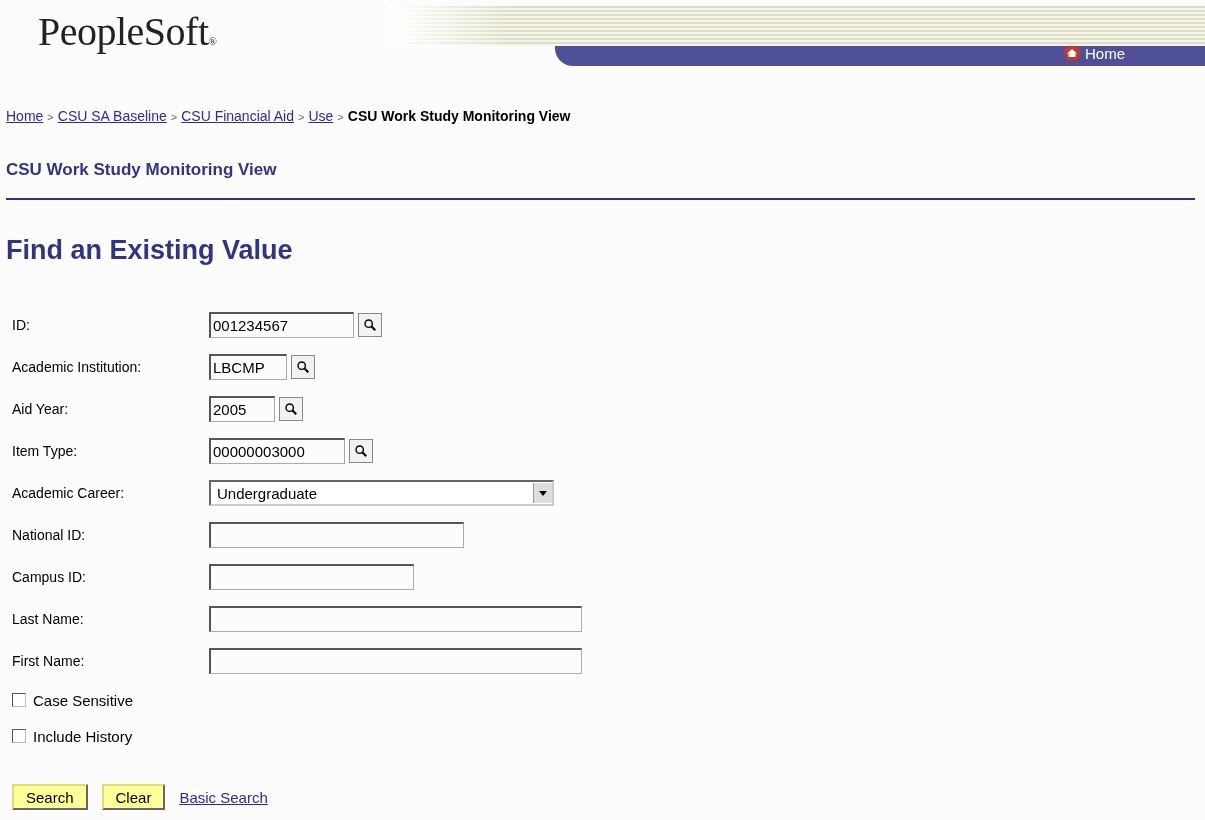 The height and width of the screenshot is (820, 1205). I want to click on breadcrumb-link: Use, so click(321, 116).